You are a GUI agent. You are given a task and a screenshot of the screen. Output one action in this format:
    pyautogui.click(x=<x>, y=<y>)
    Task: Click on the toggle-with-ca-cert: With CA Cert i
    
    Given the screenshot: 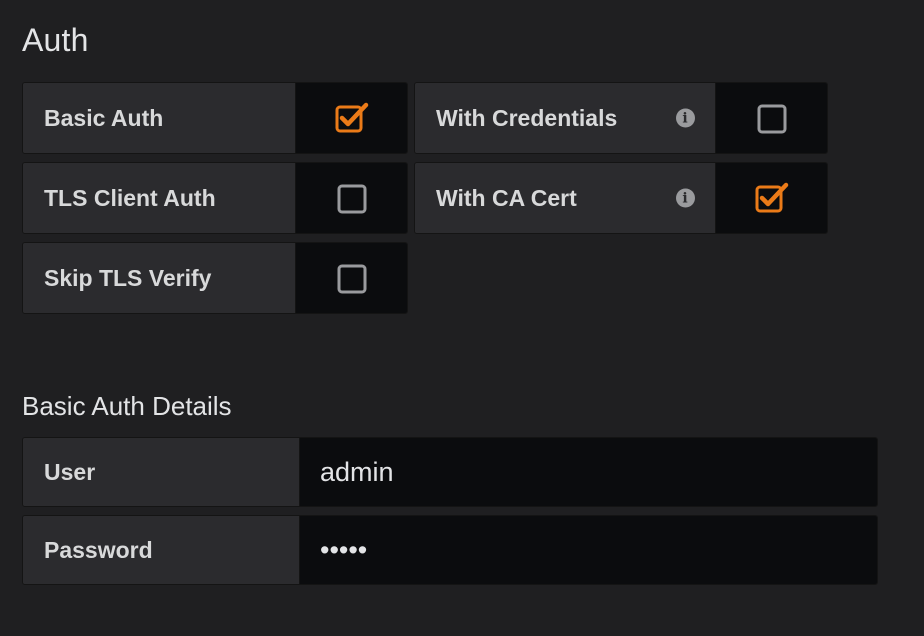 What is the action you would take?
    pyautogui.click(x=621, y=198)
    